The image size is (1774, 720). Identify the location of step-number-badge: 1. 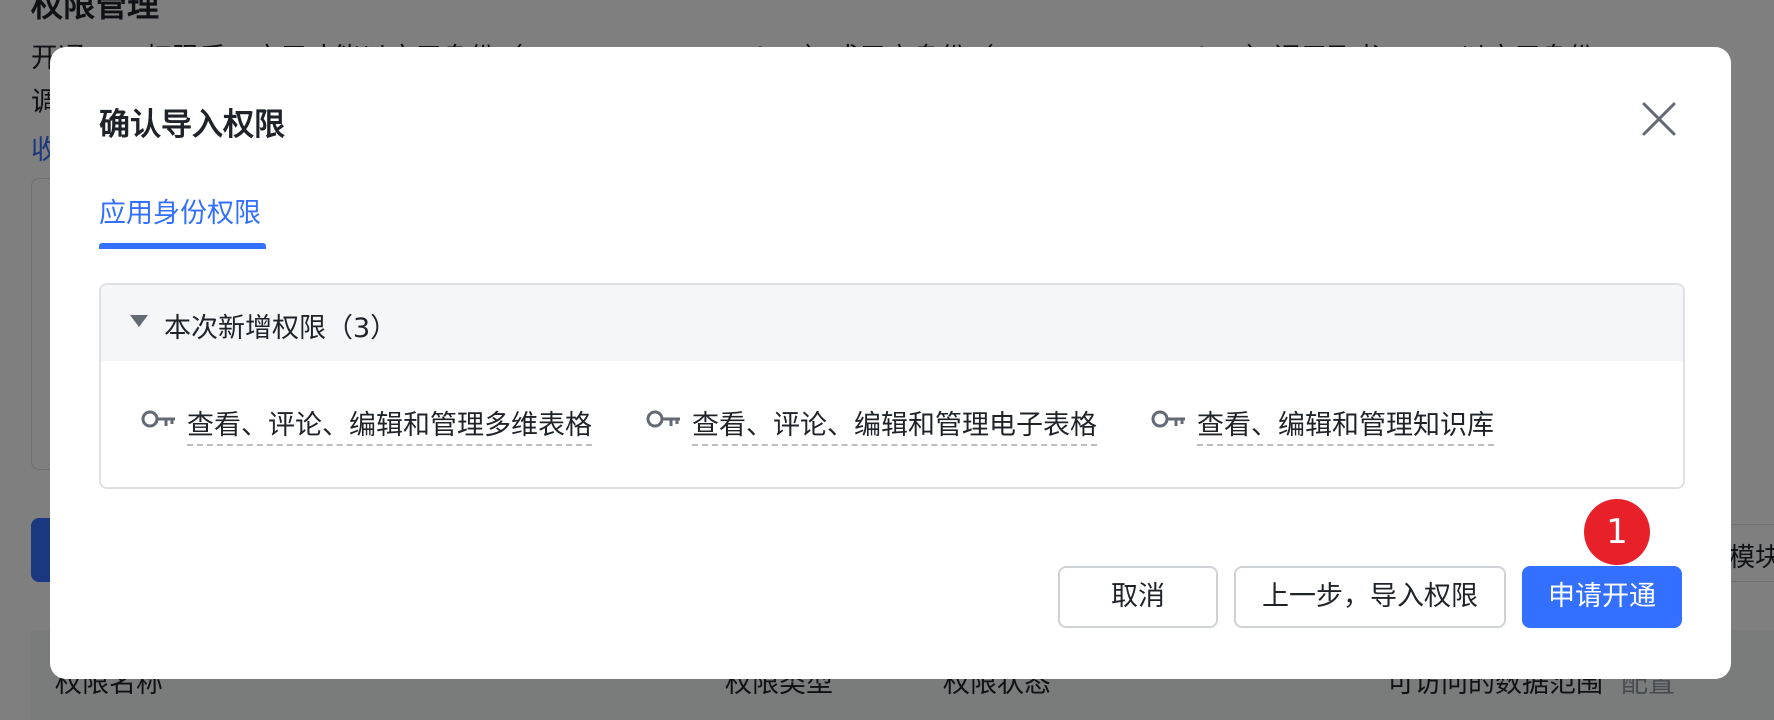
(1617, 532).